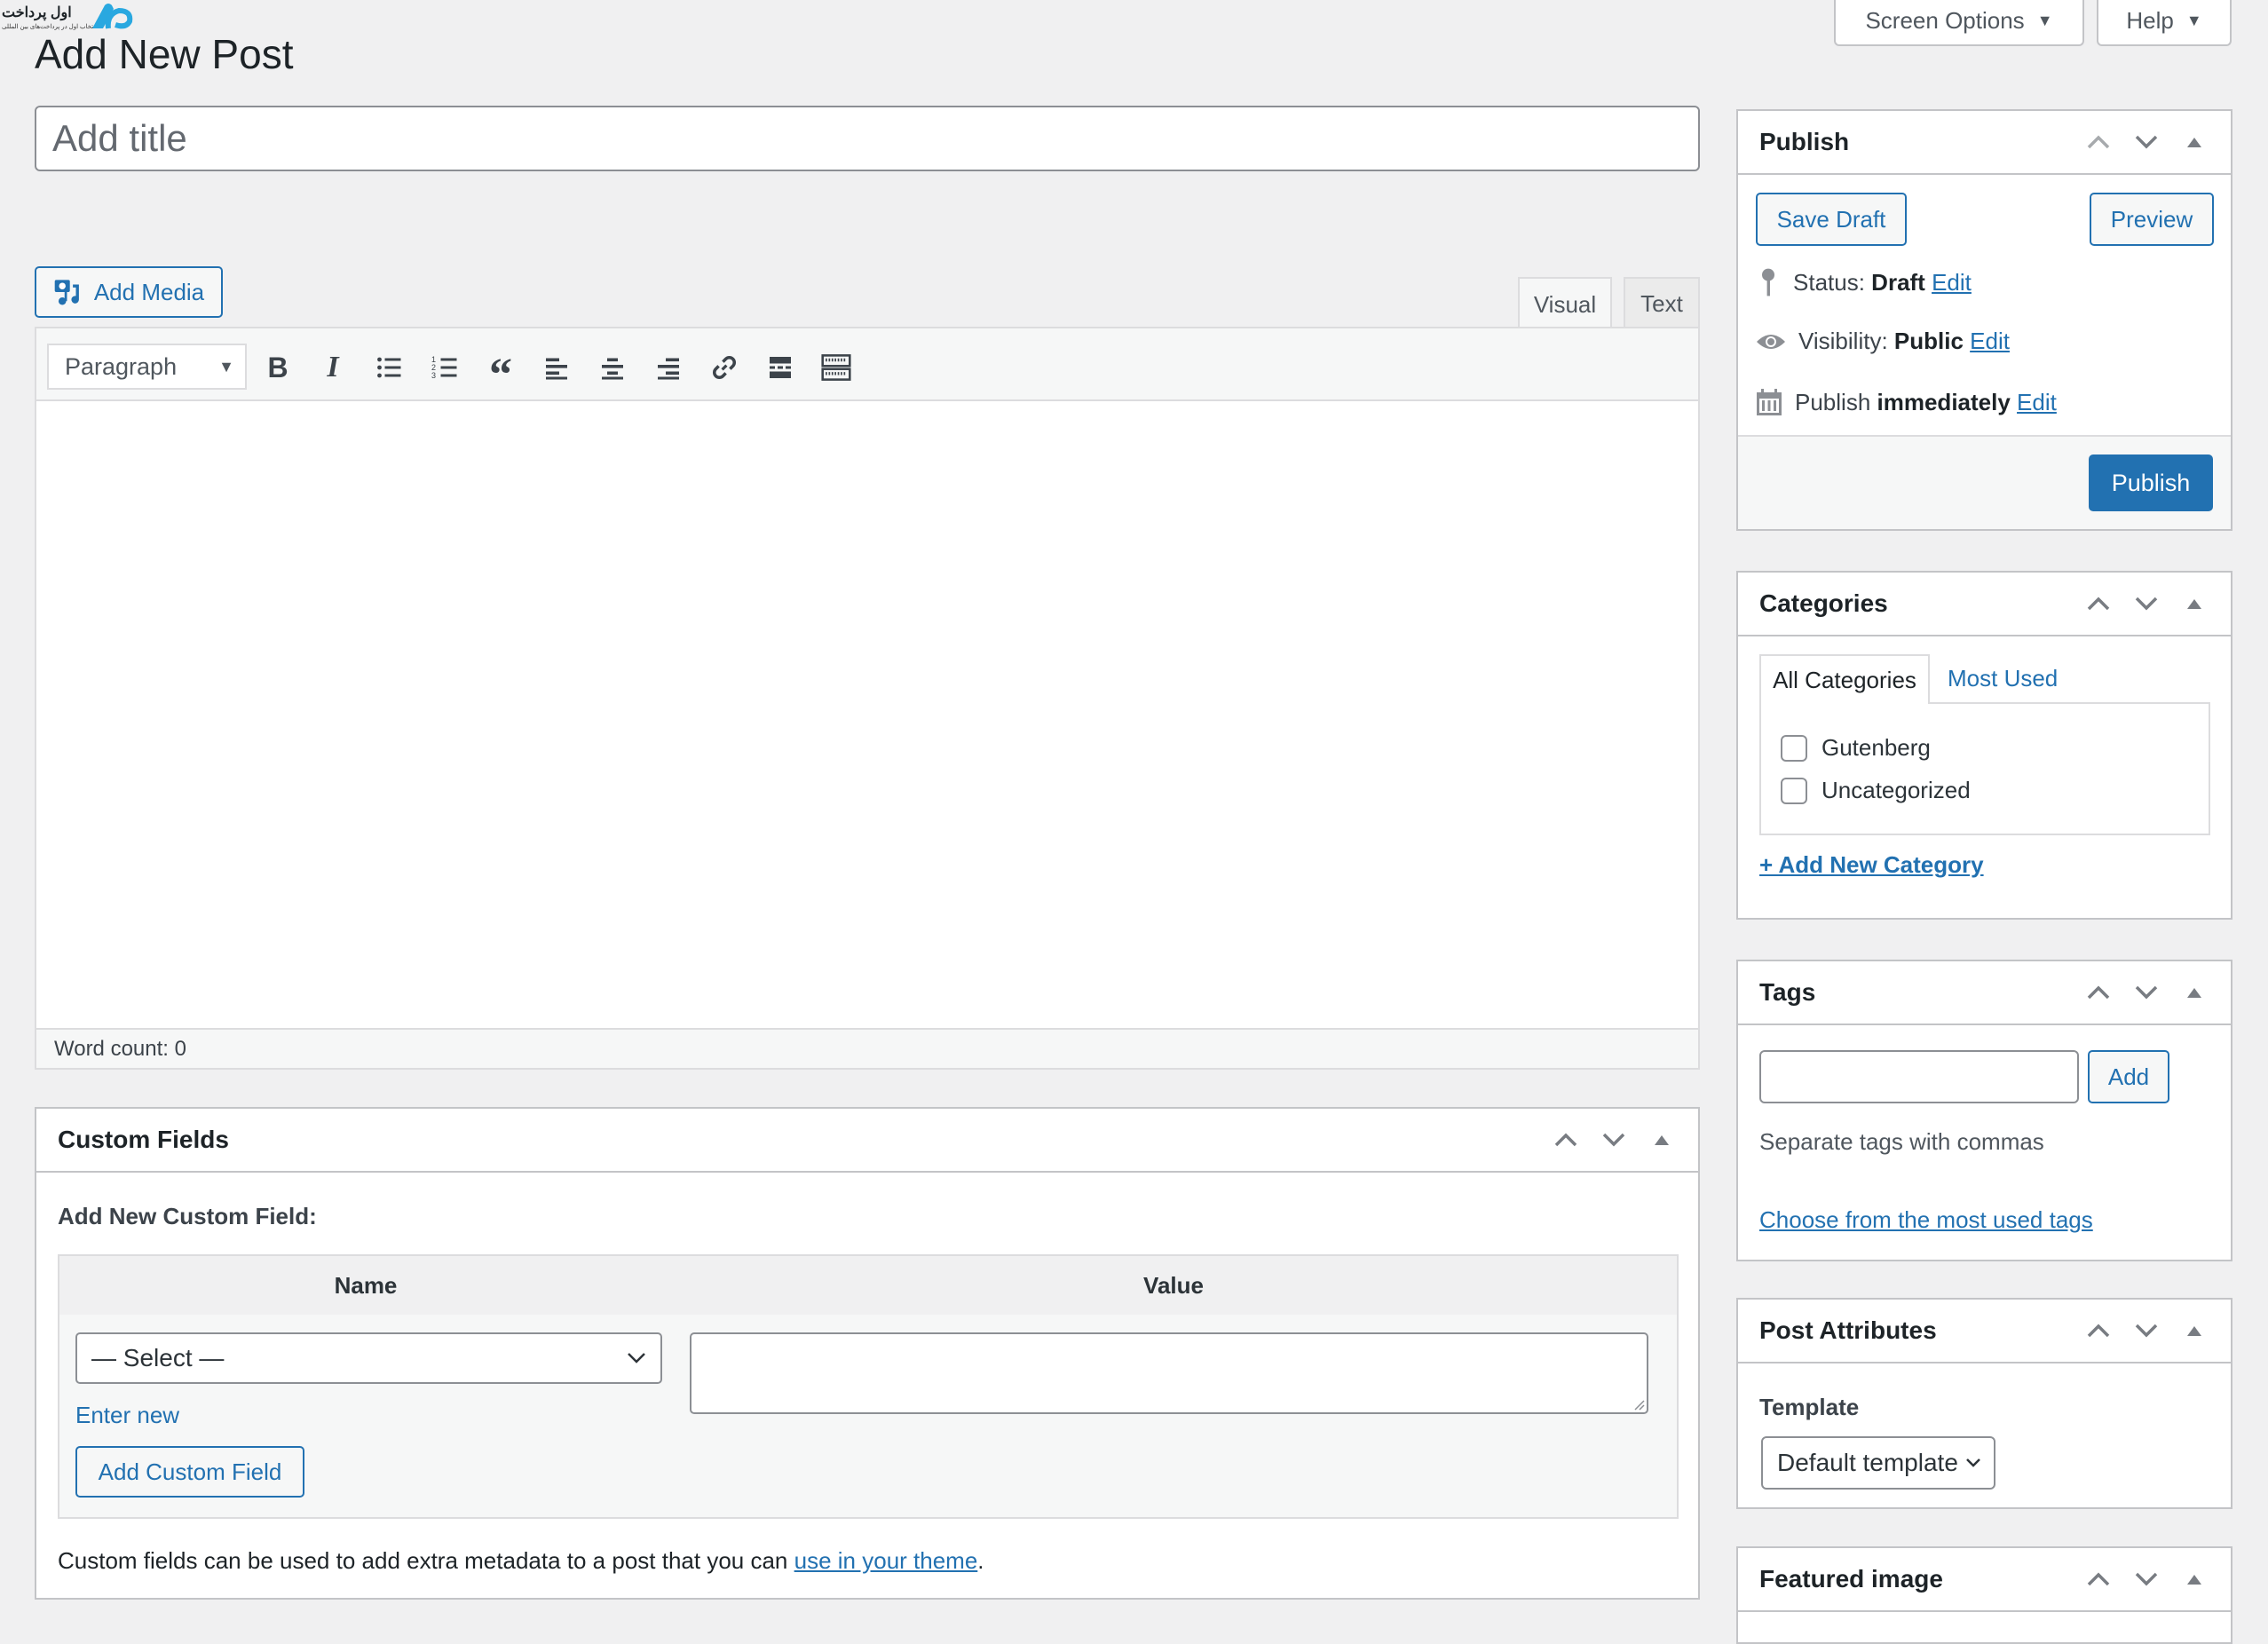  What do you see at coordinates (433, 375) in the screenshot?
I see `svg-text: 3` at bounding box center [433, 375].